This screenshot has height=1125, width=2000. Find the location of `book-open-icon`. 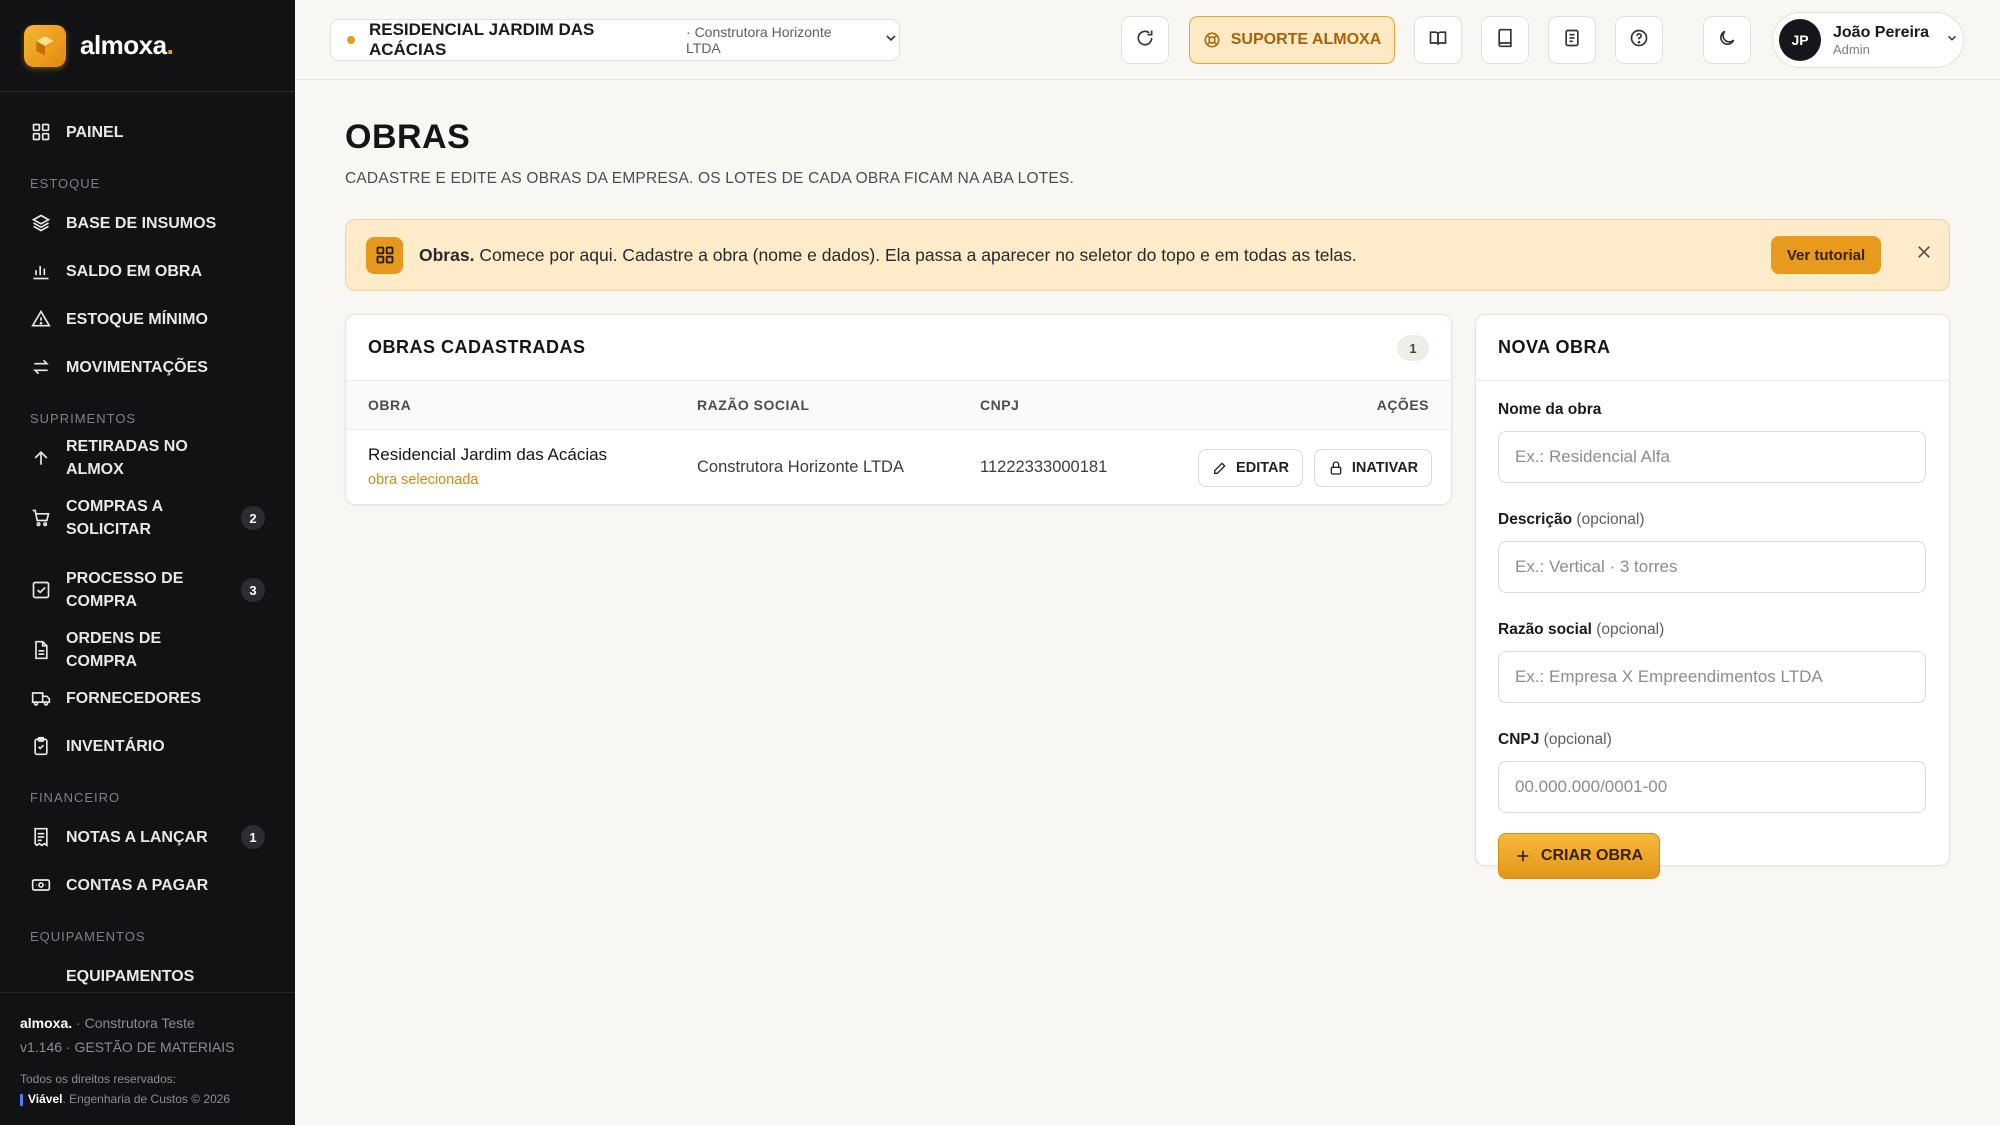

book-open-icon is located at coordinates (1438, 40).